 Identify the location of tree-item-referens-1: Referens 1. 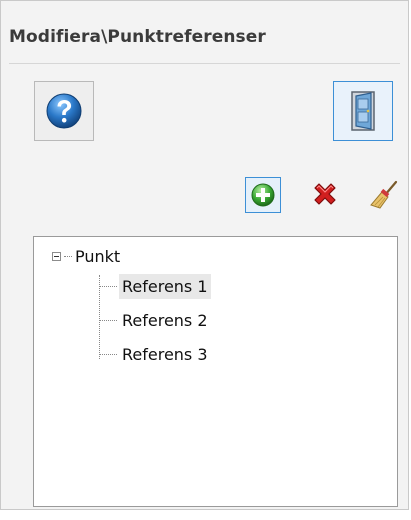
(155, 286).